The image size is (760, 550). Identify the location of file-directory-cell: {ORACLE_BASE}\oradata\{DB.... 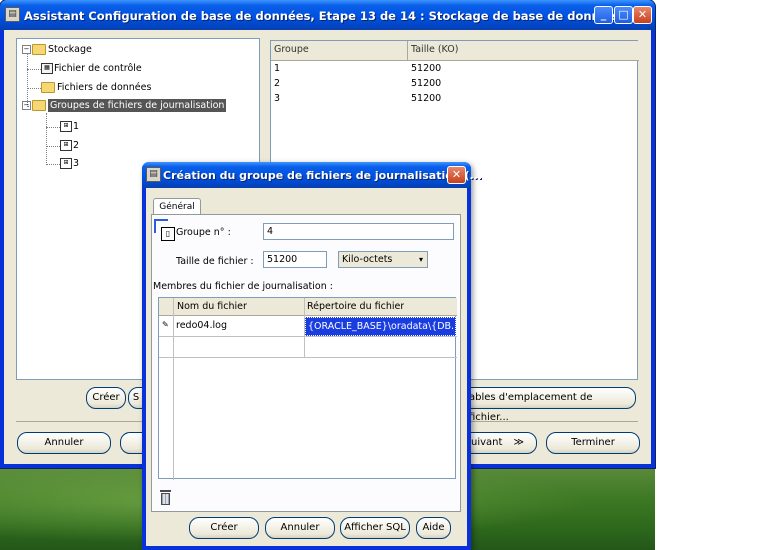
(380, 326).